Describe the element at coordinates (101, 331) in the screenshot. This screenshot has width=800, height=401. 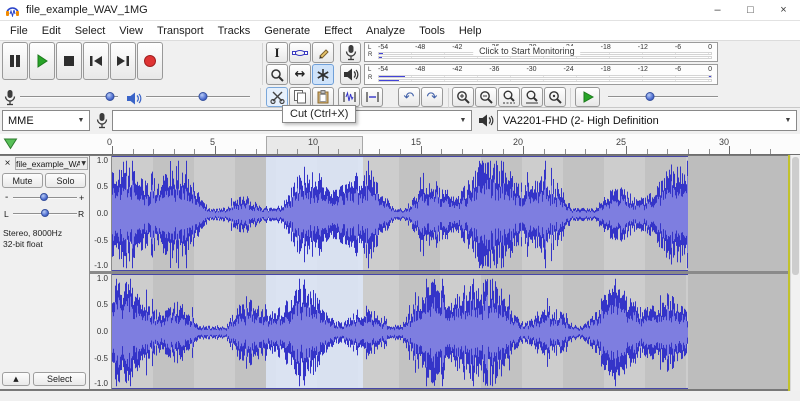
I see `vertical-ruler-right-channel: 1.0 0.5 0.0 -0.5 -1.0` at that location.